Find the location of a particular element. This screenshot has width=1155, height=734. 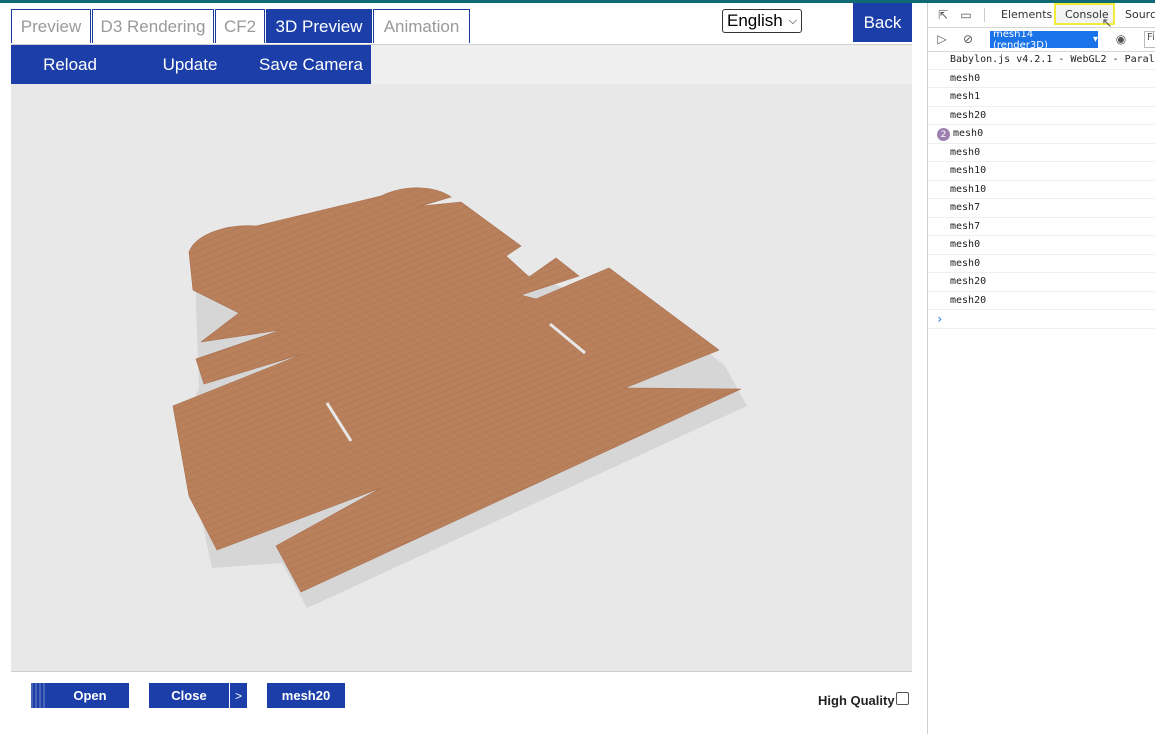

bottom-divider is located at coordinates (461, 671).